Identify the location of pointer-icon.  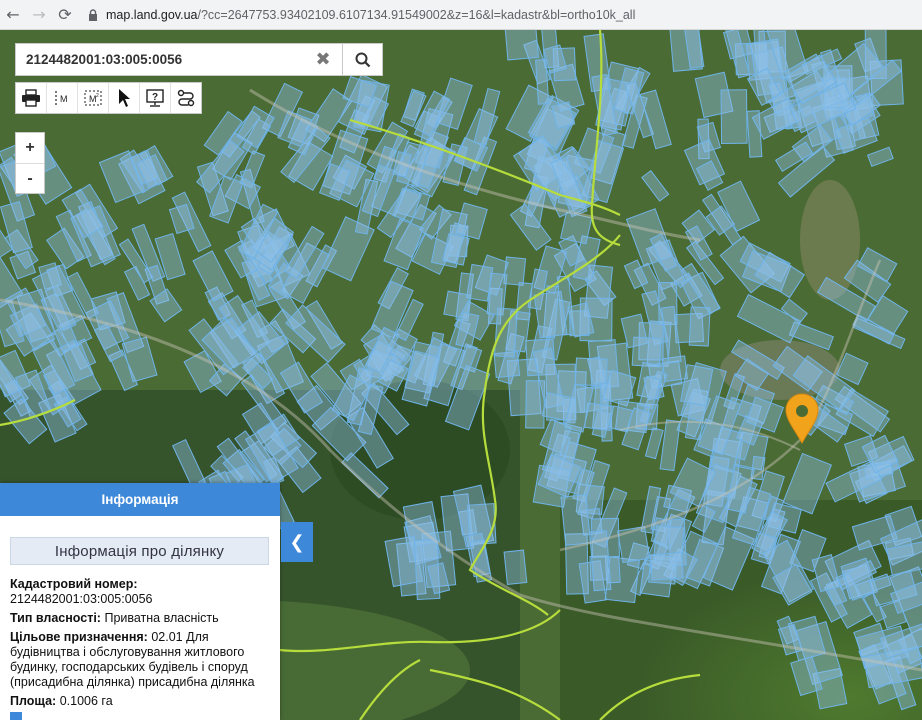
(124, 98).